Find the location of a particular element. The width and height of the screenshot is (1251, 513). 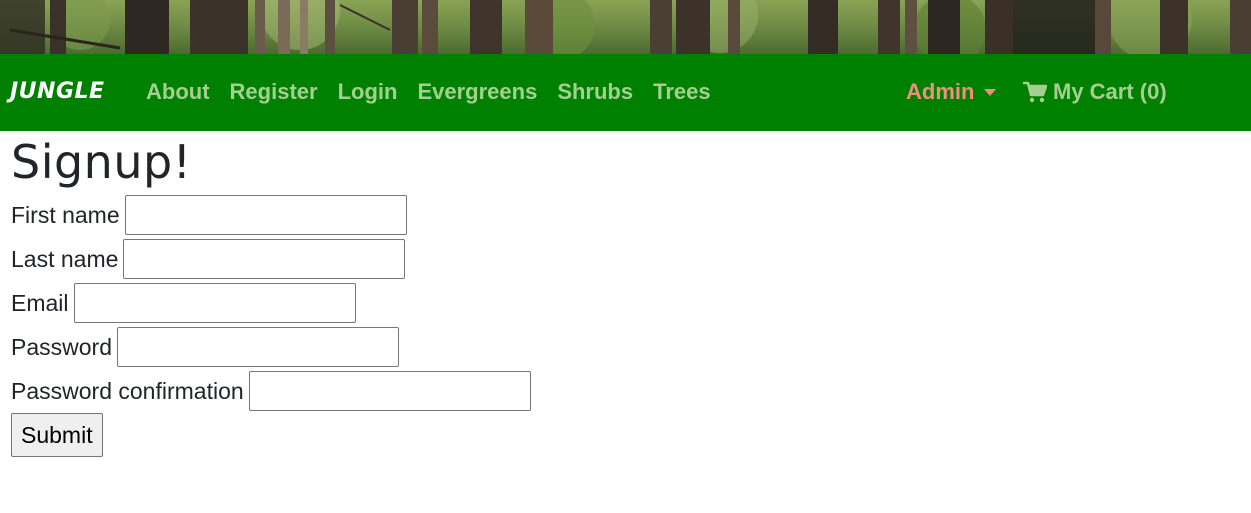

forest-banner is located at coordinates (625, 27).